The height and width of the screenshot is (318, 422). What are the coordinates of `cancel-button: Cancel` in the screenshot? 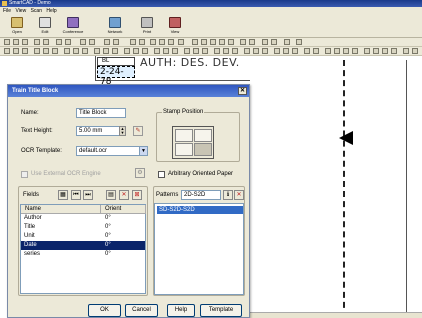 It's located at (141, 310).